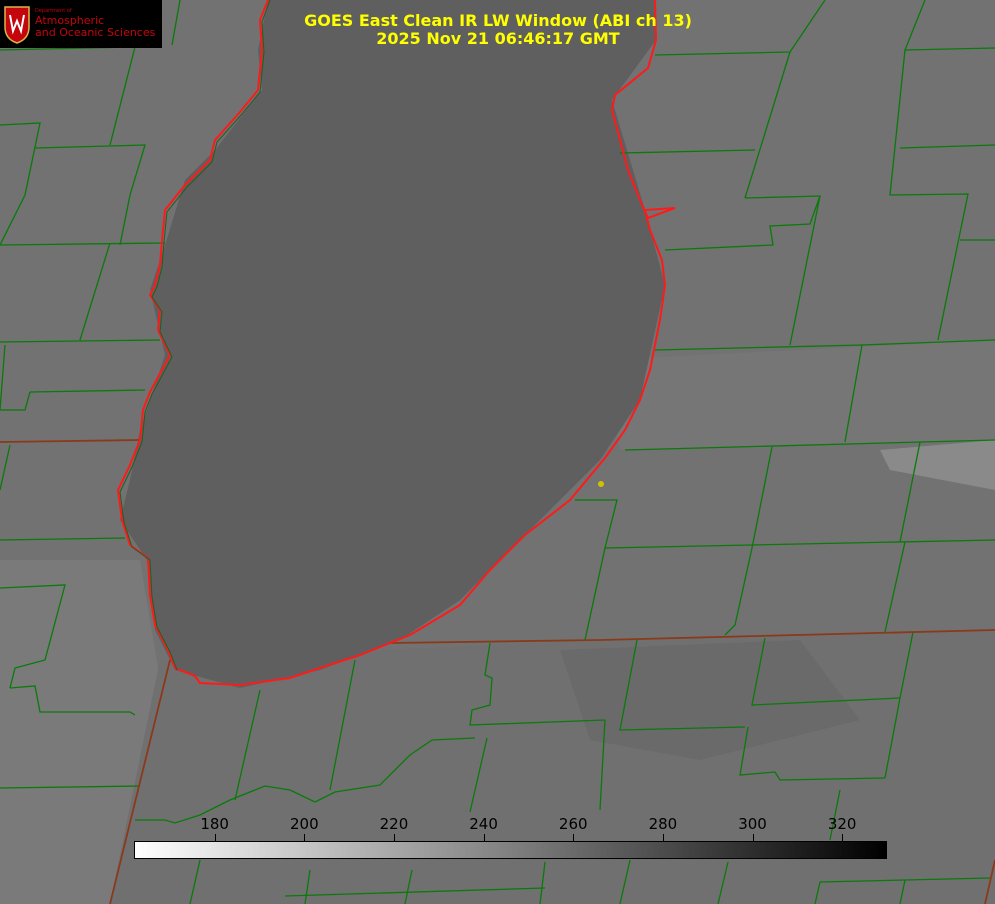 This screenshot has height=904, width=995. Describe the element at coordinates (573, 824) in the screenshot. I see `colorbar-tick-label: 260` at that location.